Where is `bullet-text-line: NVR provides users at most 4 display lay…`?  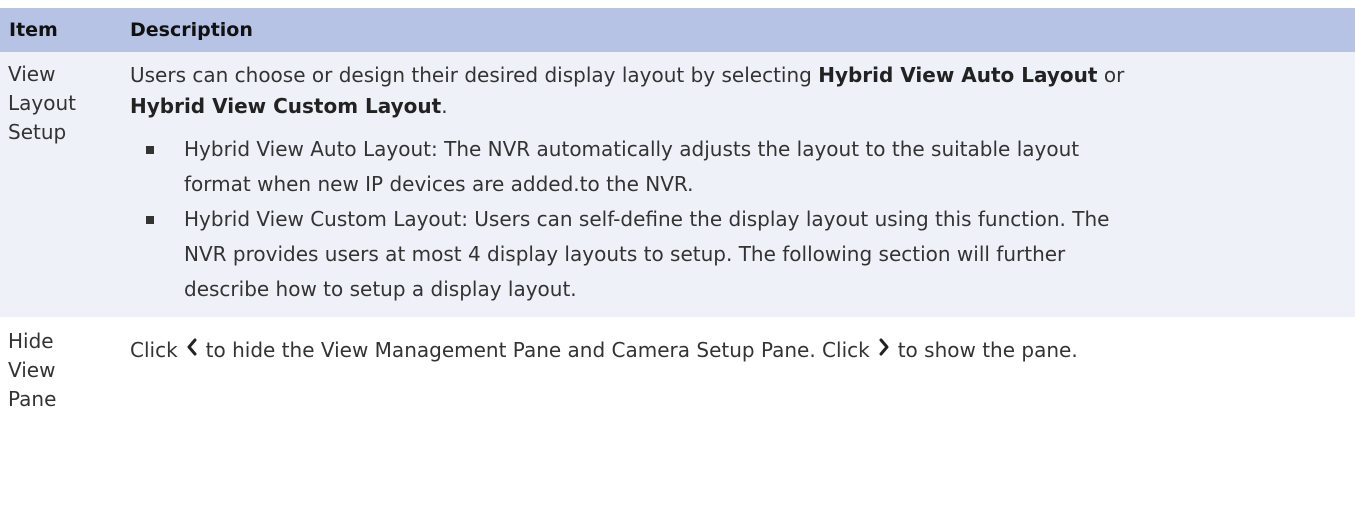 bullet-text-line: NVR provides users at most 4 display lay… is located at coordinates (625, 254).